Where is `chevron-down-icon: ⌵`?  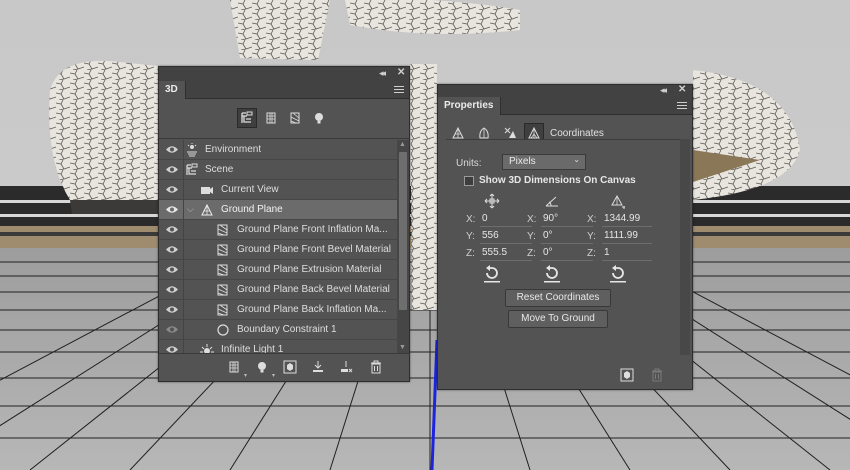 chevron-down-icon: ⌵ is located at coordinates (190, 209).